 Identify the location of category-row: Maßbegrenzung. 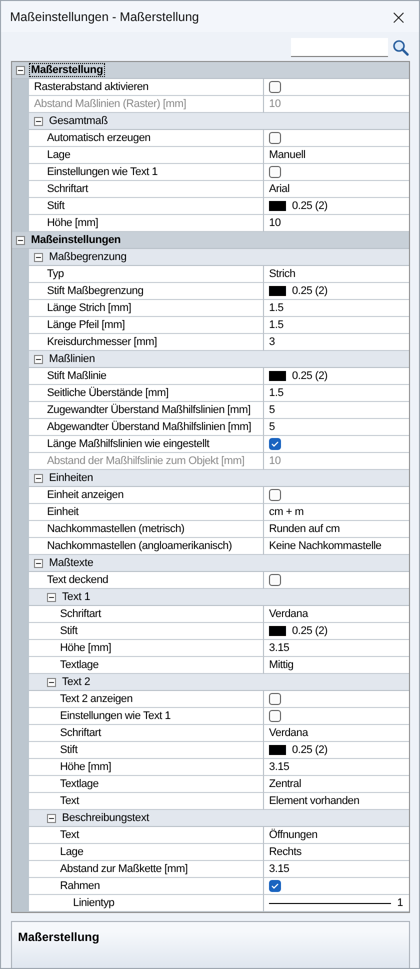
(219, 257).